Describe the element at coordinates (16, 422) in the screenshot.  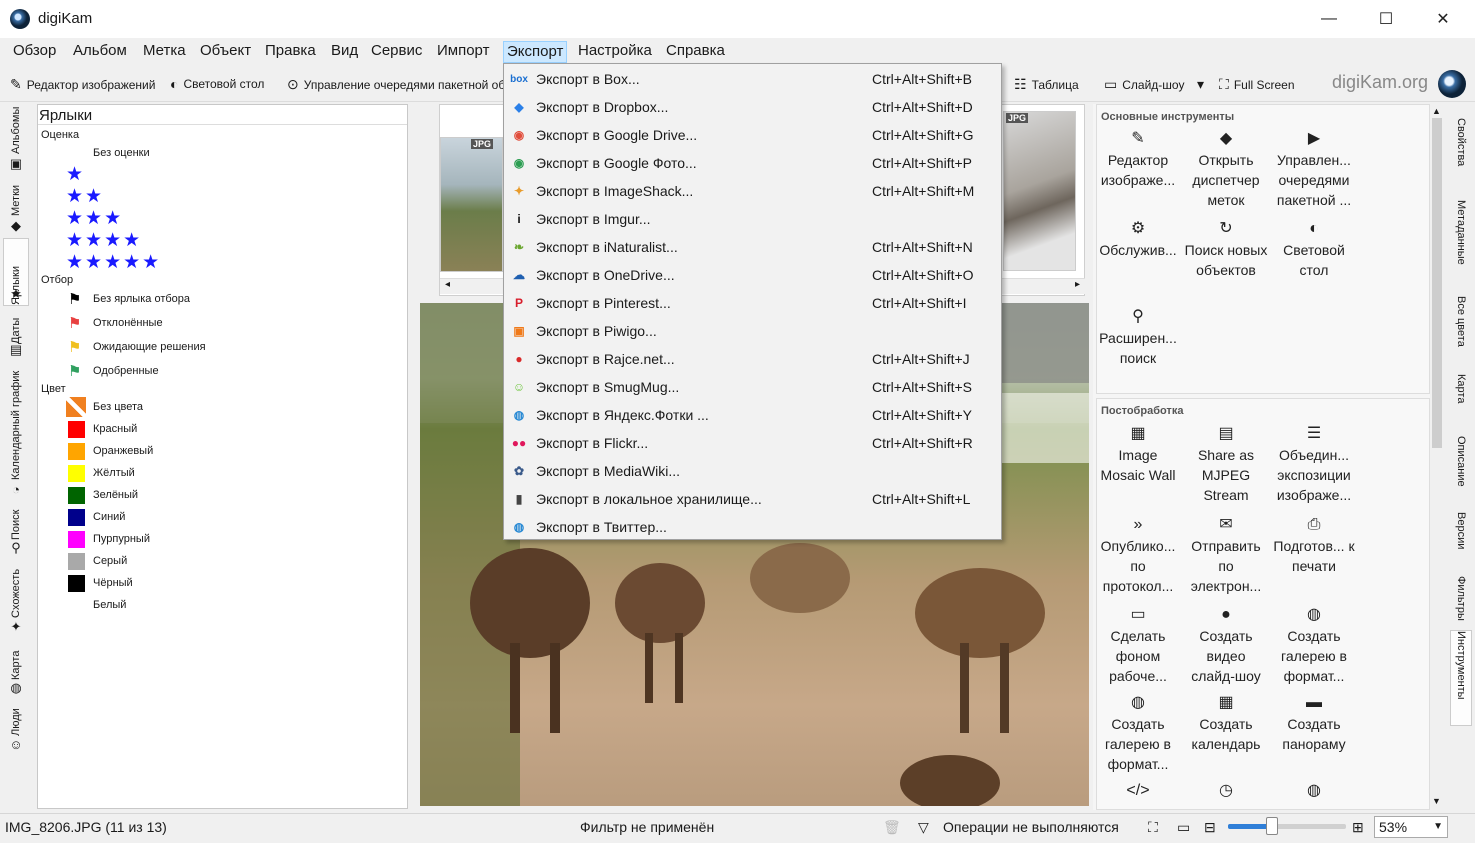
I see `tab-timeline: Календарный график` at that location.